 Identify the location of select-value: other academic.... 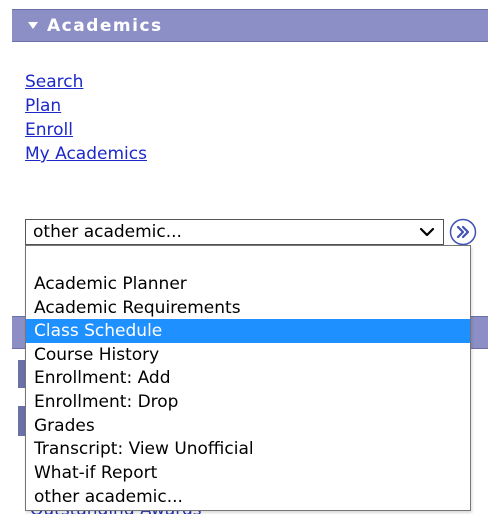
(107, 232).